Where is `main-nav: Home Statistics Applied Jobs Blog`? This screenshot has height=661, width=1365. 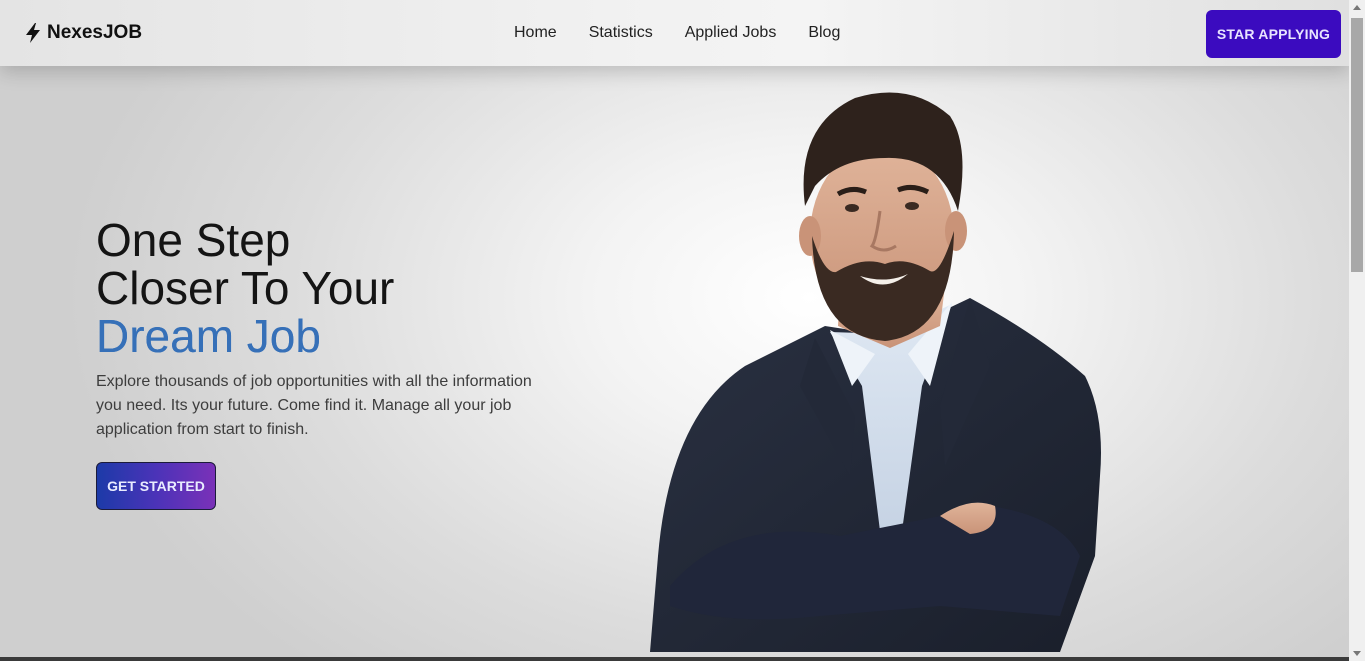 main-nav: Home Statistics Applied Jobs Blog is located at coordinates (677, 33).